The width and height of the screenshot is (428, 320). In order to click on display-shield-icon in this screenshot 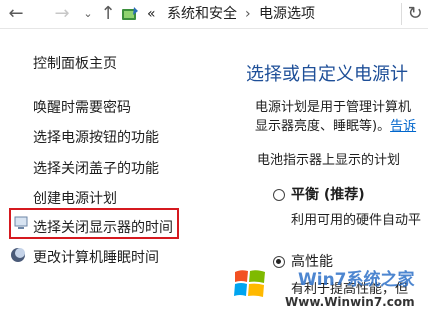, I will do `click(21, 223)`.